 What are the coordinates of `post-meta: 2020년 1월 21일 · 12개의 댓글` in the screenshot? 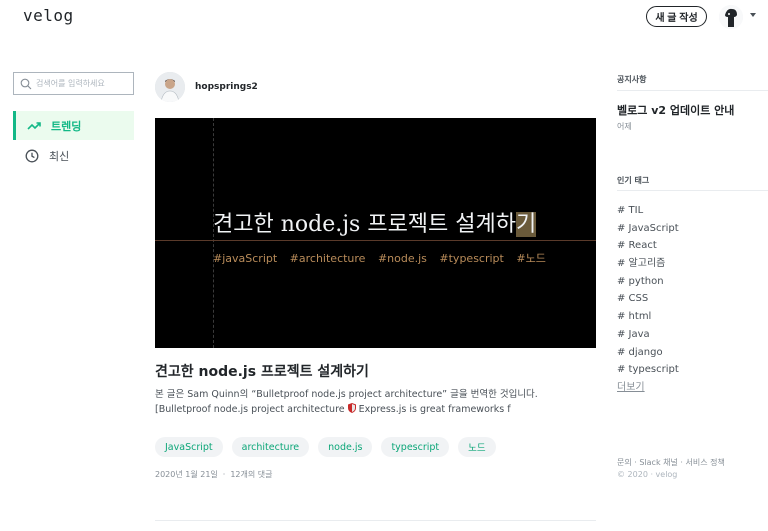 It's located at (214, 474).